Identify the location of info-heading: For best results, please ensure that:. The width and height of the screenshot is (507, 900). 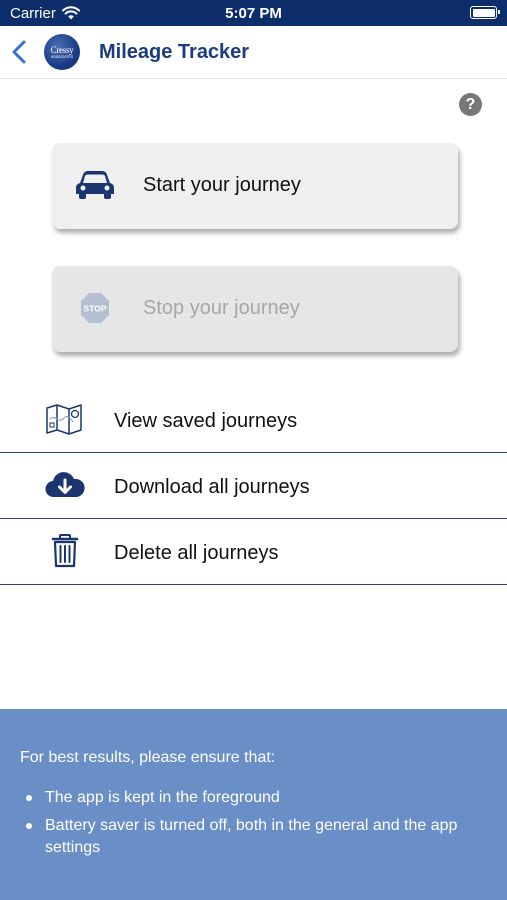
(148, 757).